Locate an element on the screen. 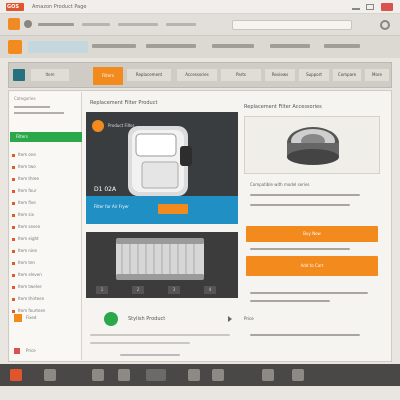  page-button: 4 is located at coordinates (210, 290).